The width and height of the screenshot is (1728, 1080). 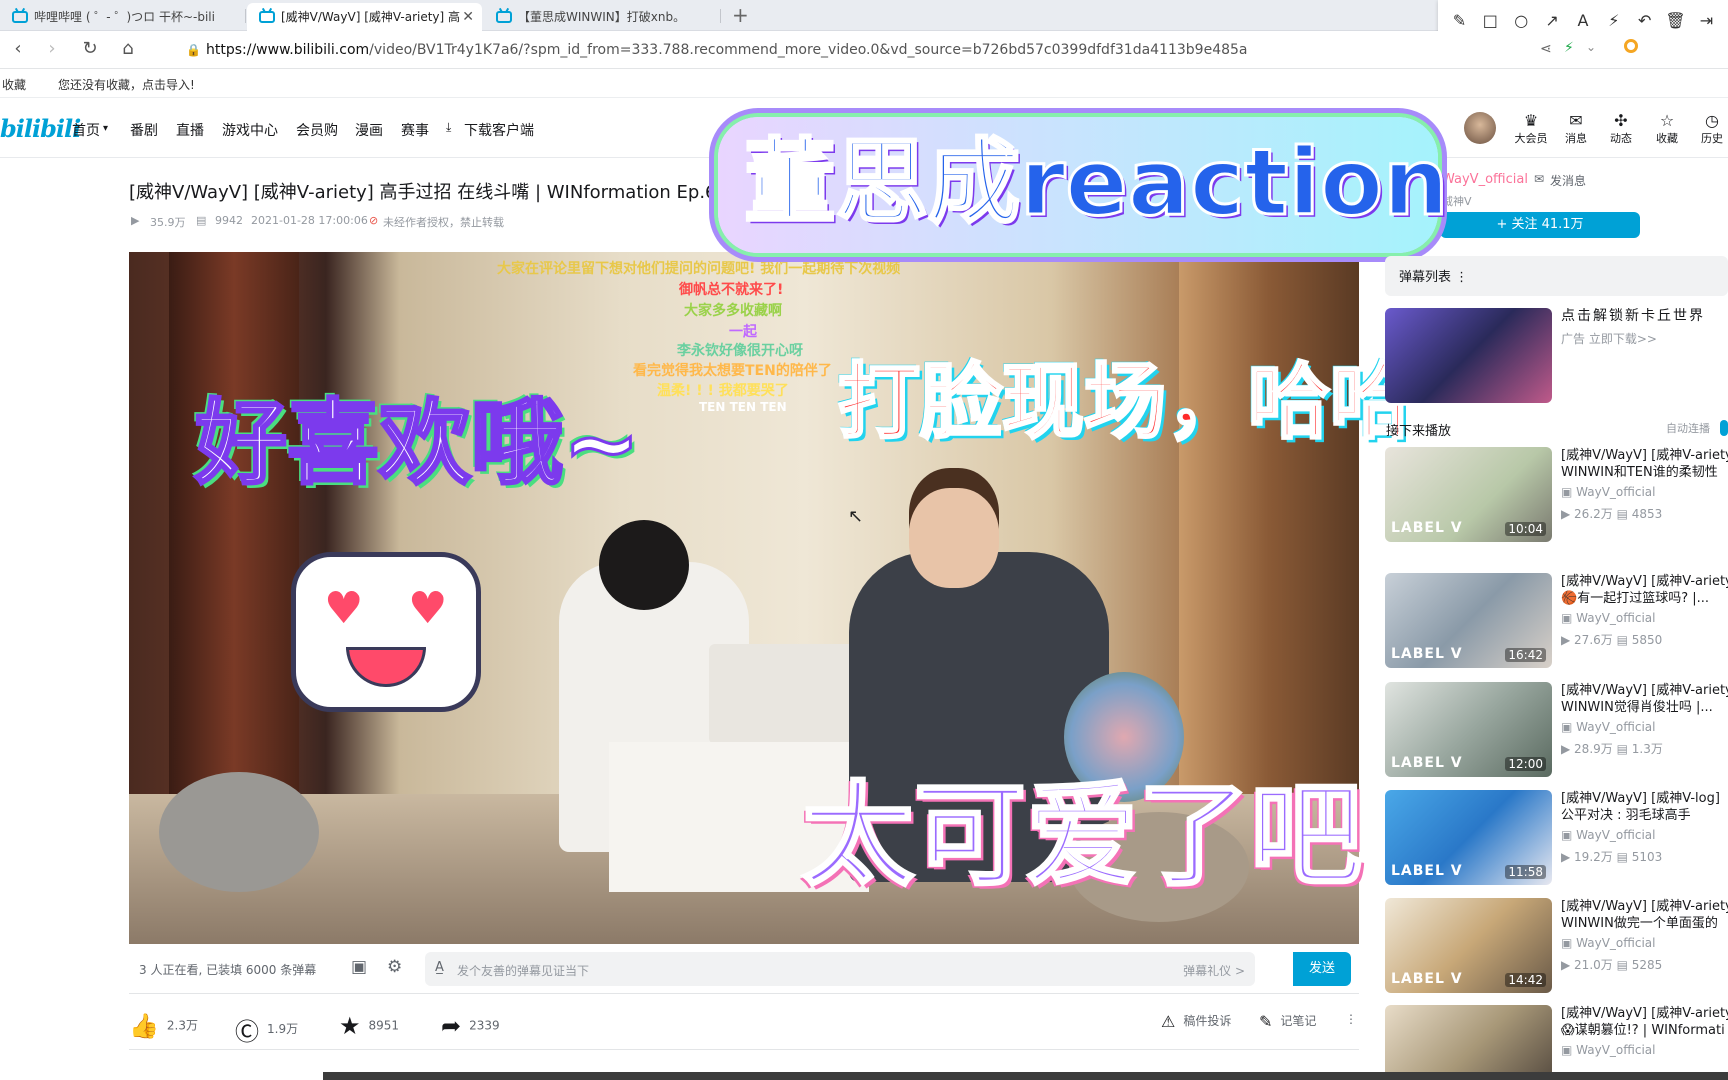 I want to click on danmaku-settings-icon: ⚙, so click(x=394, y=967).